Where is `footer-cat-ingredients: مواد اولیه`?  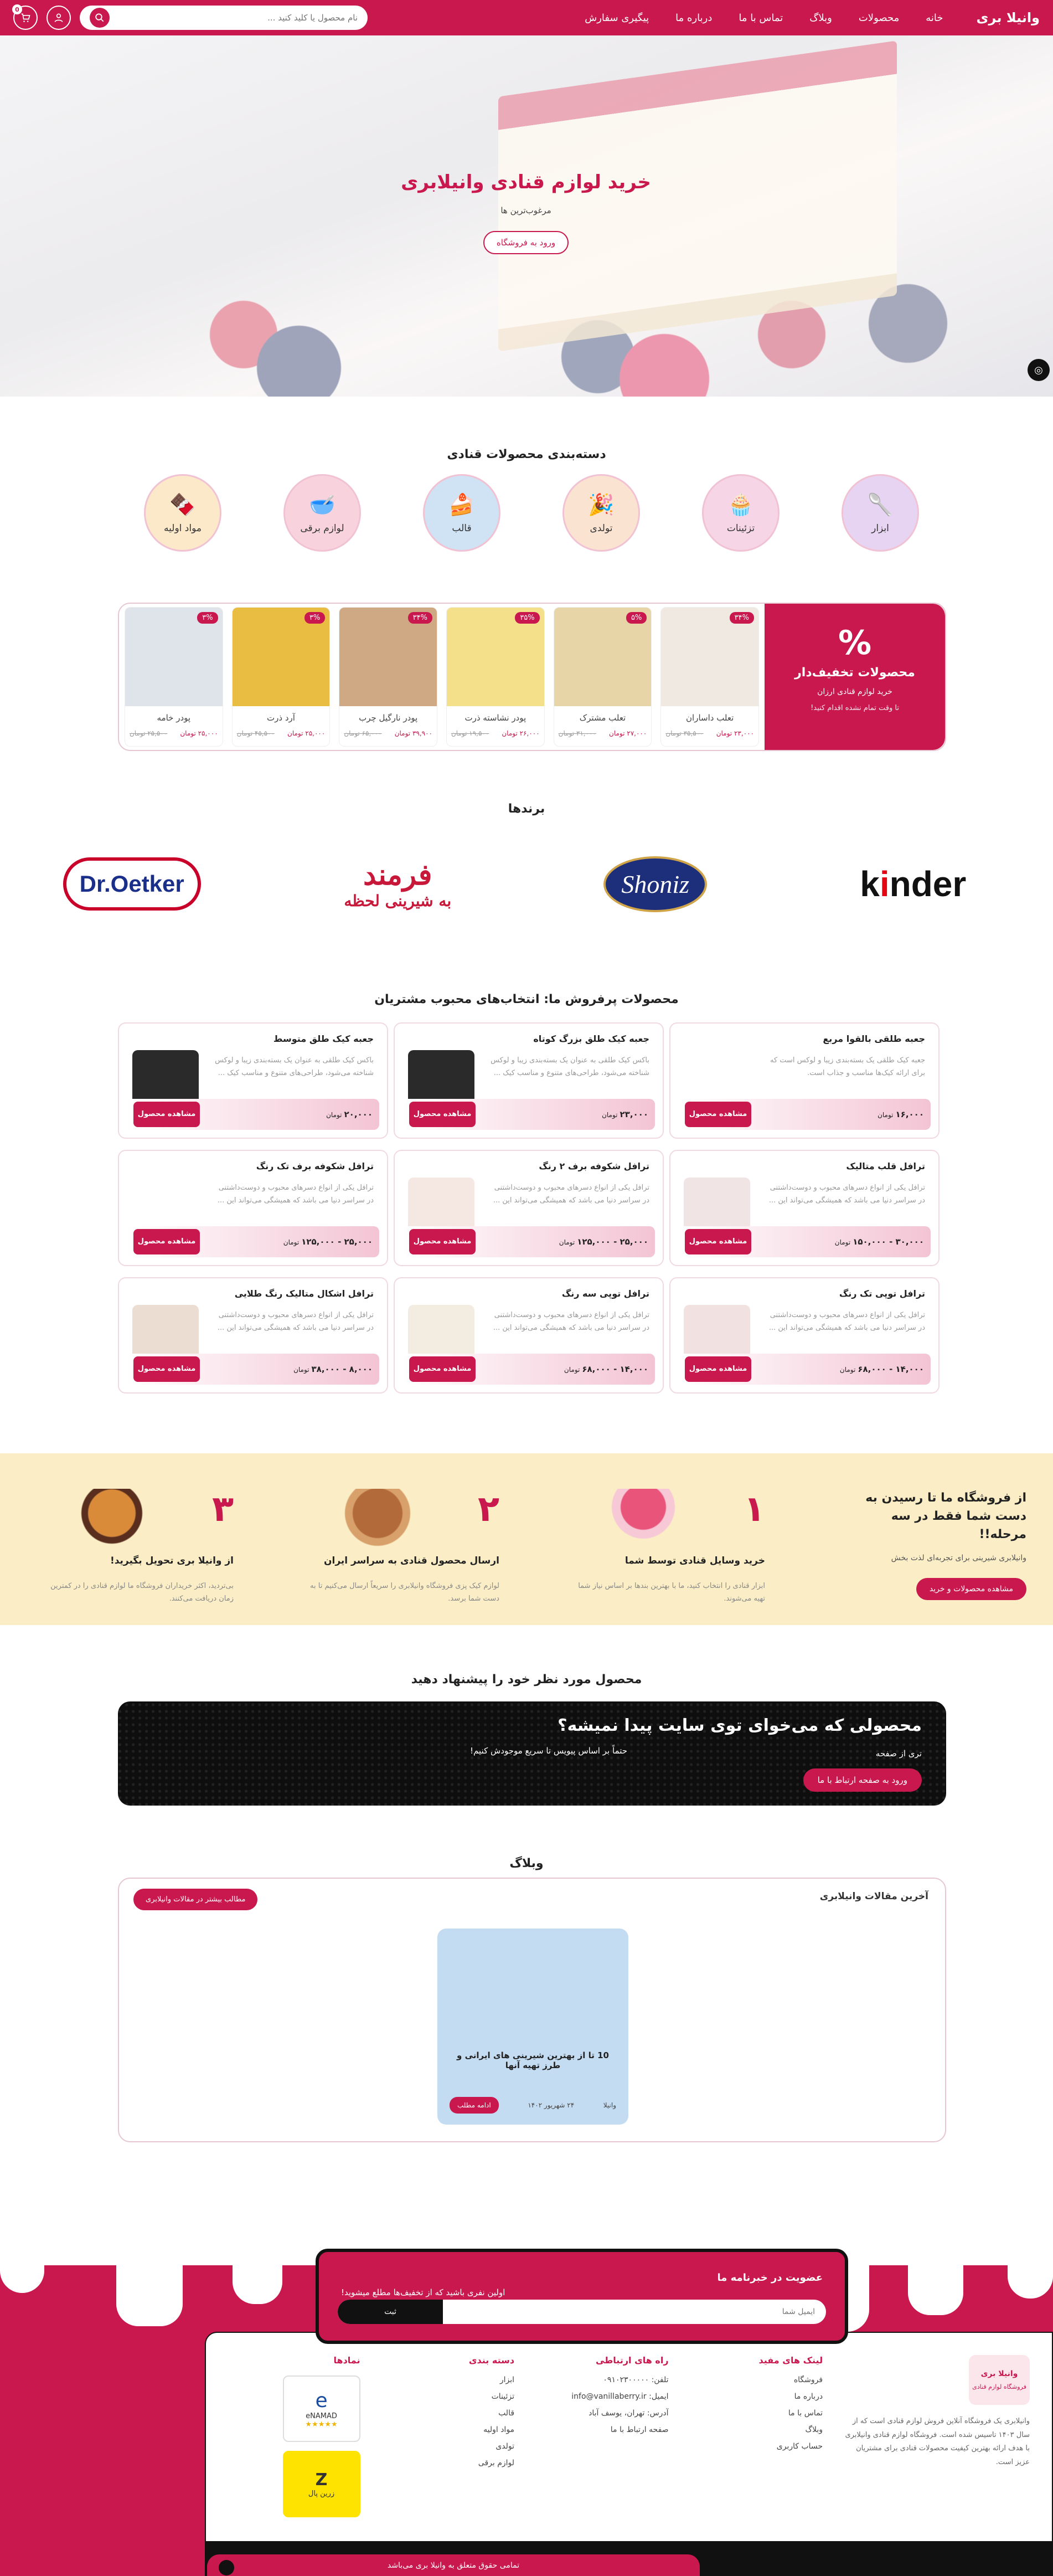
footer-cat-ingredients: مواد اولیه is located at coordinates (449, 2429).